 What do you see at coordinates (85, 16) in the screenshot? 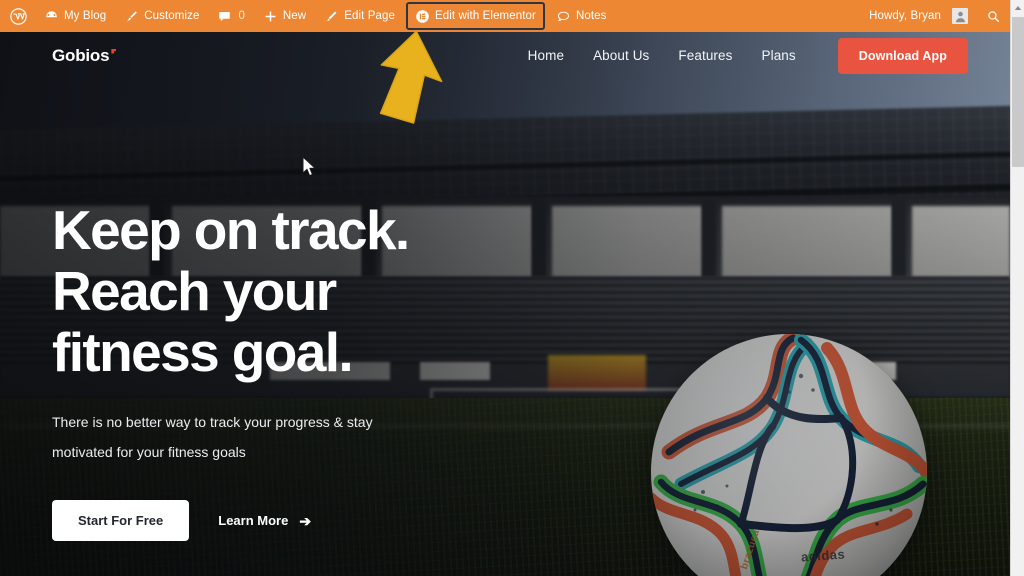
I see `admin-bar-label-my-blog: My Blog` at bounding box center [85, 16].